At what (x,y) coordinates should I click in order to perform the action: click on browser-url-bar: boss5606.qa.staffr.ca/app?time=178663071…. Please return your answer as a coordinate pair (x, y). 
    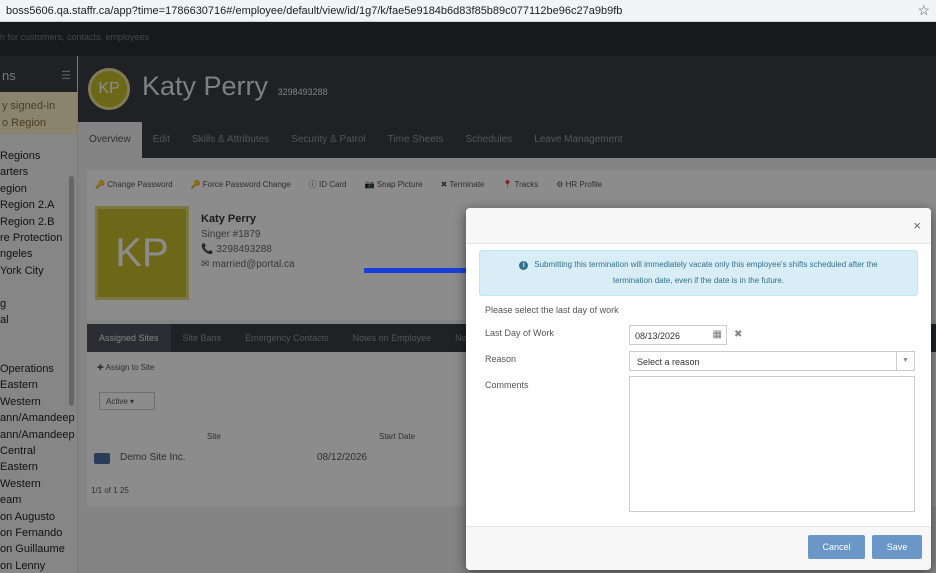
    Looking at the image, I should click on (468, 11).